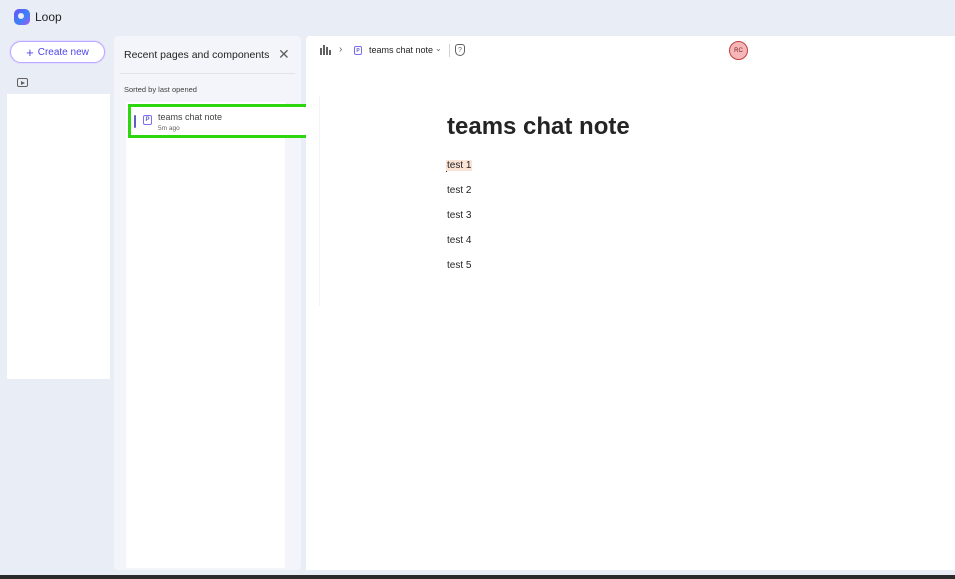  Describe the element at coordinates (459, 265) in the screenshot. I see `paragraph: test 5` at that location.